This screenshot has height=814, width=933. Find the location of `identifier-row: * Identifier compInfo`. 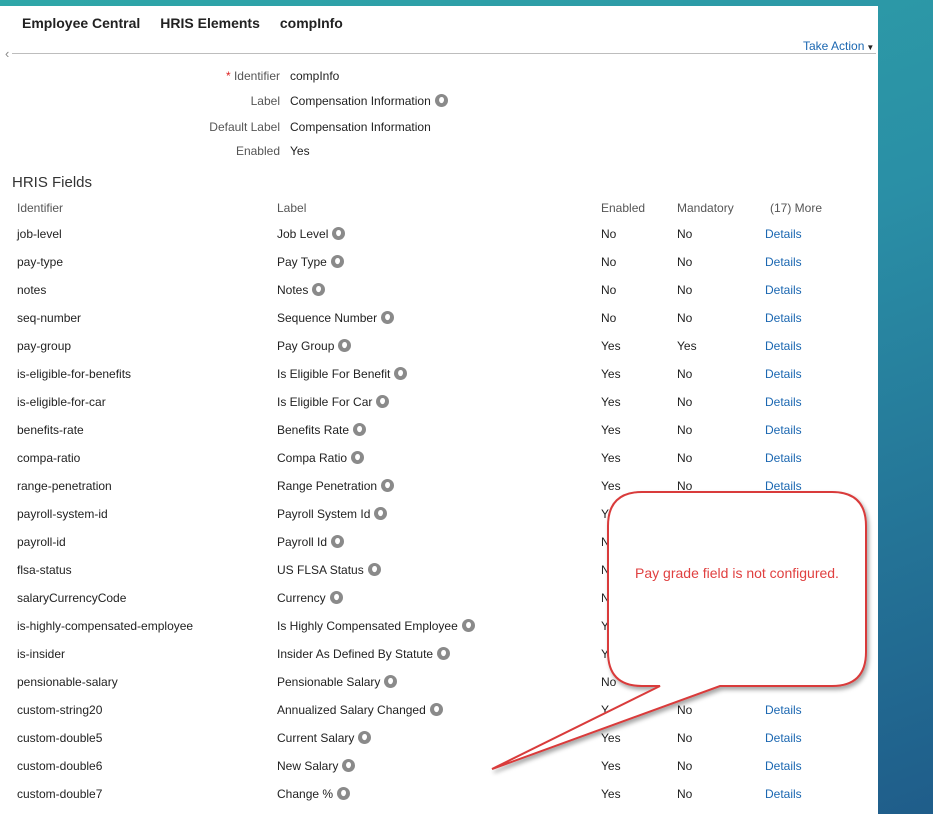

identifier-row: * Identifier compInfo is located at coordinates (439, 77).